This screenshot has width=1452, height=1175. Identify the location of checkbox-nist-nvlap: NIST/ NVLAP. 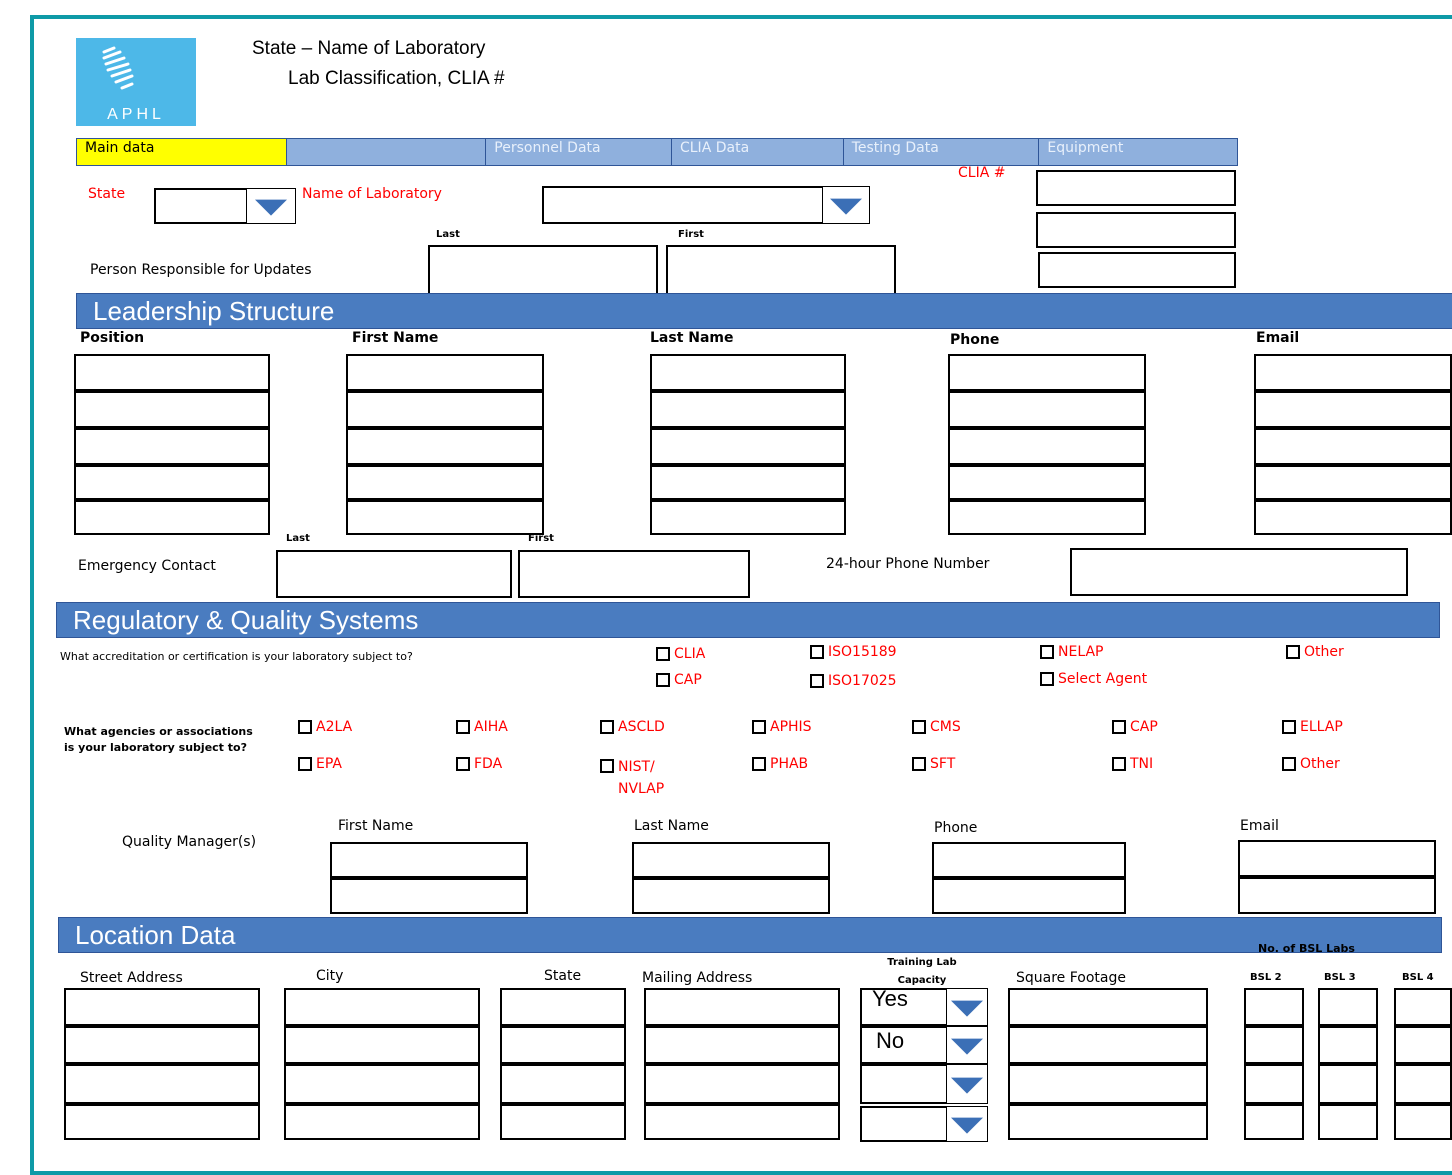
(644, 778).